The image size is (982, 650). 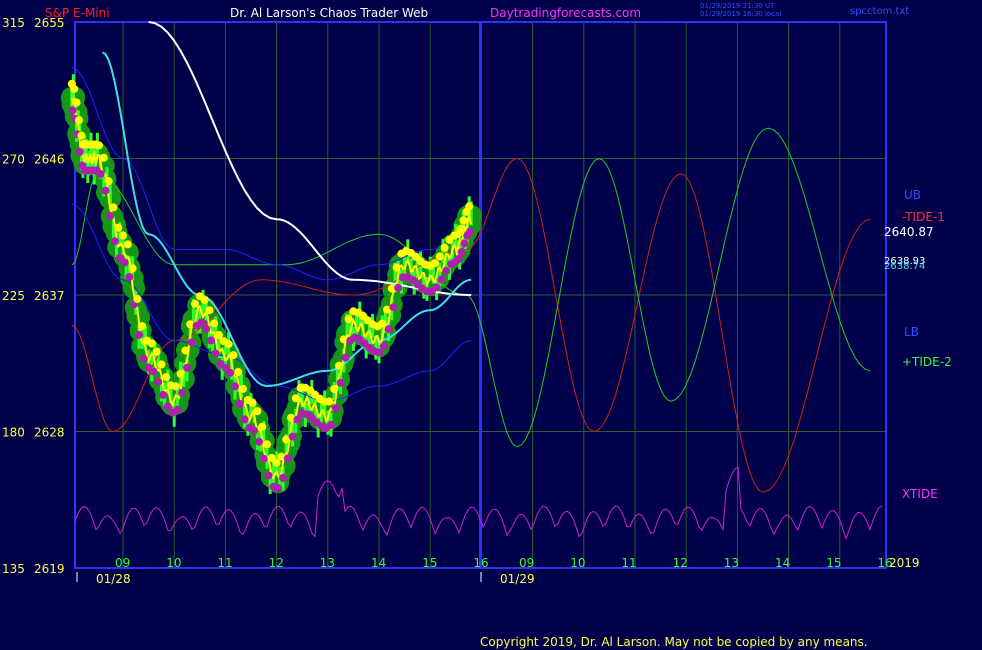 What do you see at coordinates (920, 494) in the screenshot?
I see `xtide-label: XTIDE` at bounding box center [920, 494].